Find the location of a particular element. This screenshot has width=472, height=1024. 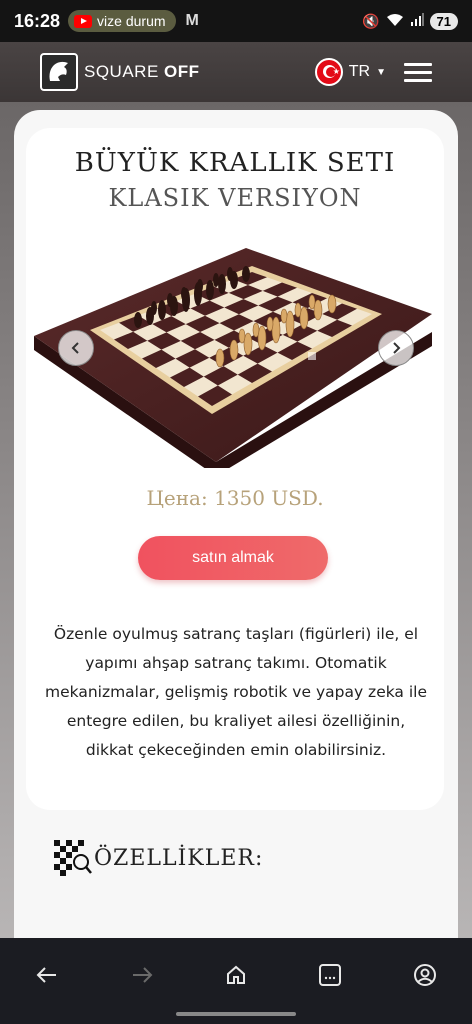

status-icons: 🔇 71 is located at coordinates (410, 21).